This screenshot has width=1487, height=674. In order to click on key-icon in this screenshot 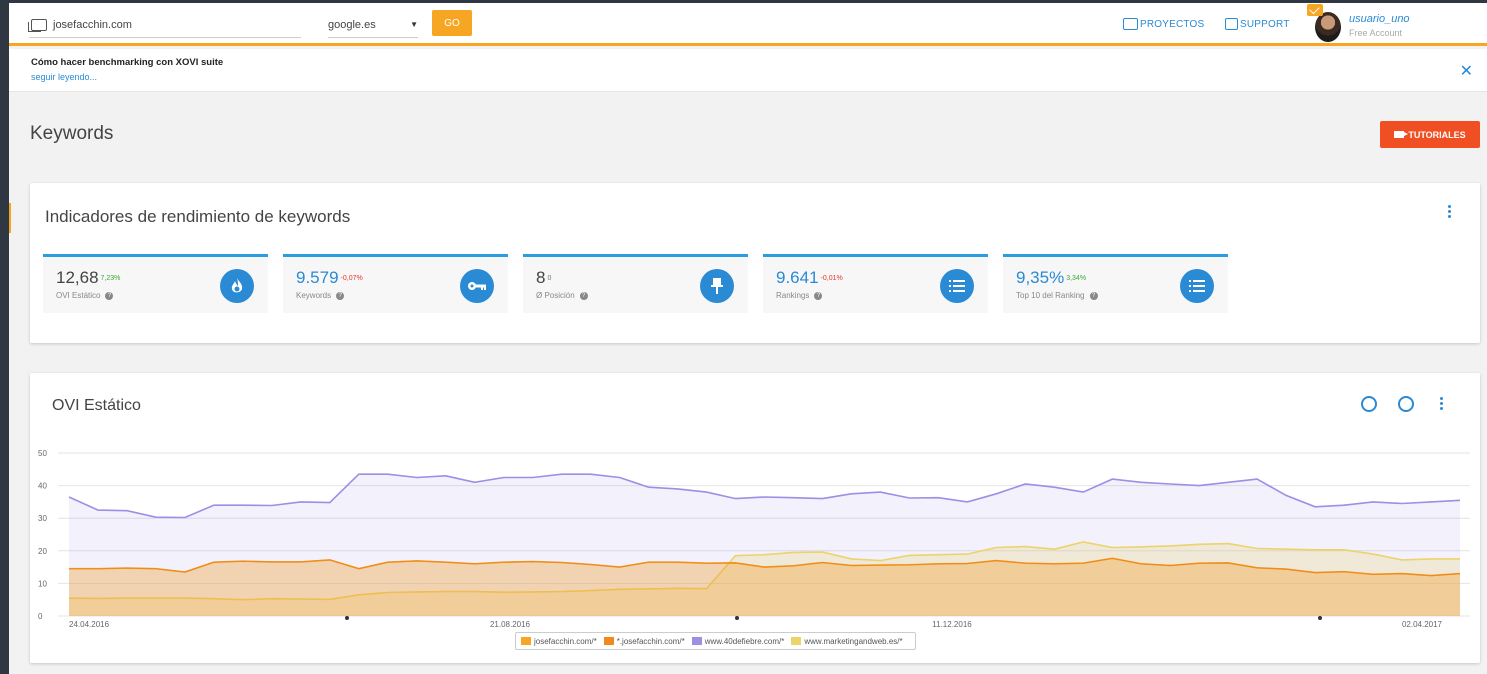, I will do `click(477, 286)`.